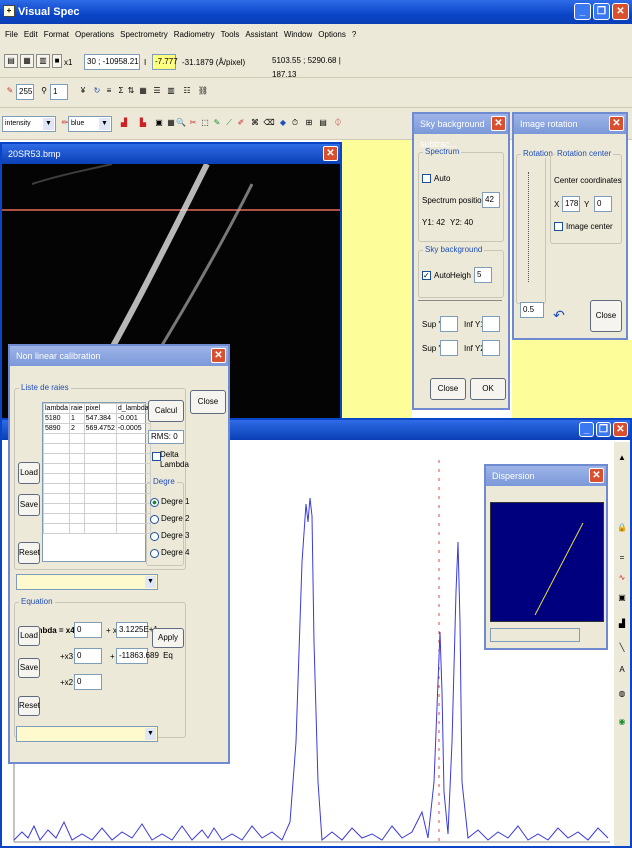  I want to click on degree-3-radio, so click(154, 536).